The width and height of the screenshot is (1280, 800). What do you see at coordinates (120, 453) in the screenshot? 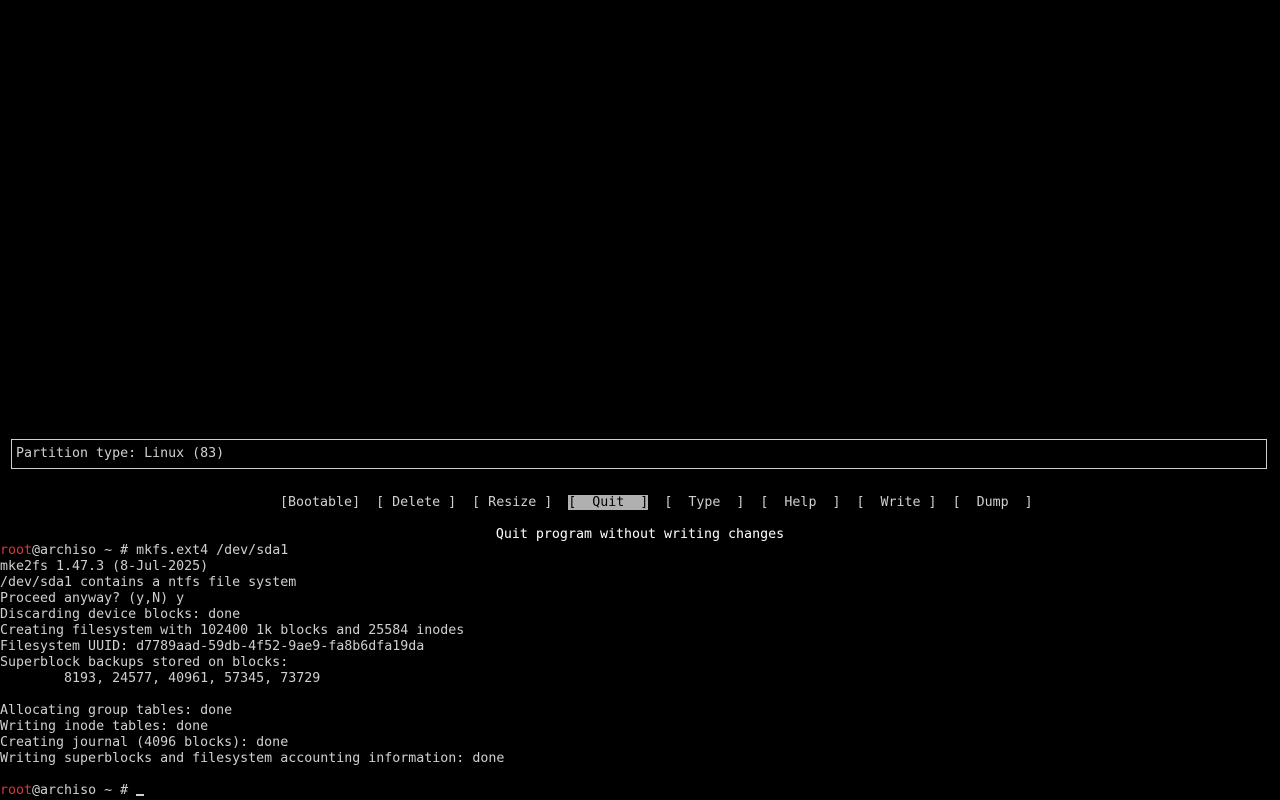
I see `partition-type-text: Partition type: Linux (83)` at bounding box center [120, 453].